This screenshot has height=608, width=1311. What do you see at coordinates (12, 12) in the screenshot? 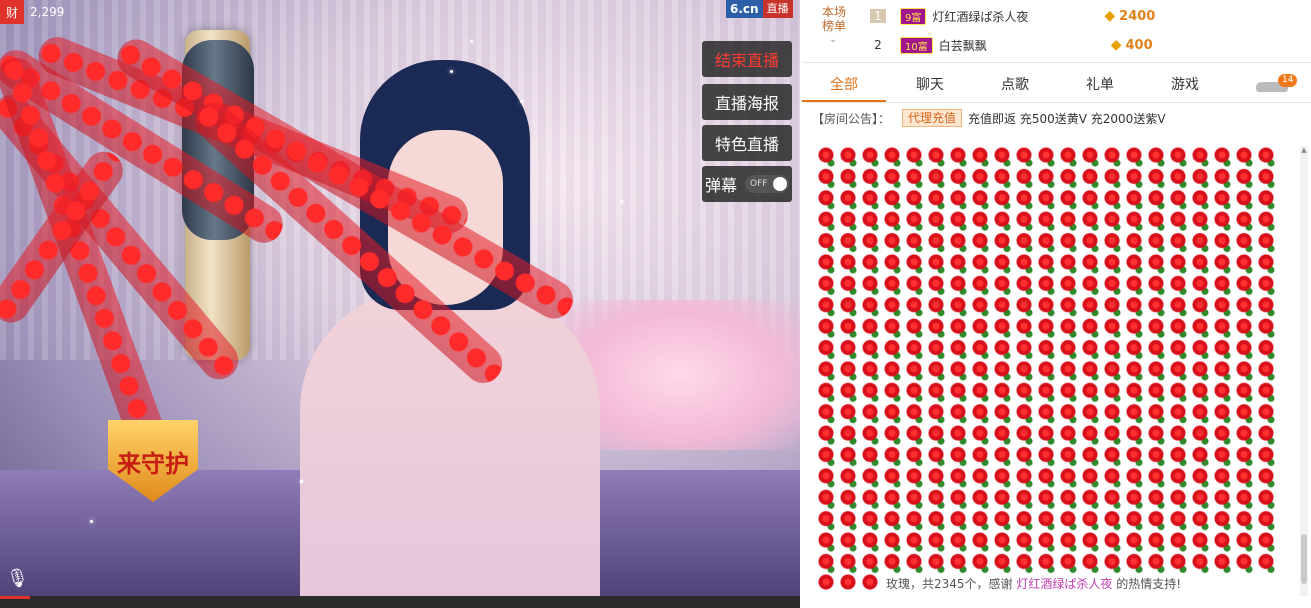
I see `wealth-badge: 财` at bounding box center [12, 12].